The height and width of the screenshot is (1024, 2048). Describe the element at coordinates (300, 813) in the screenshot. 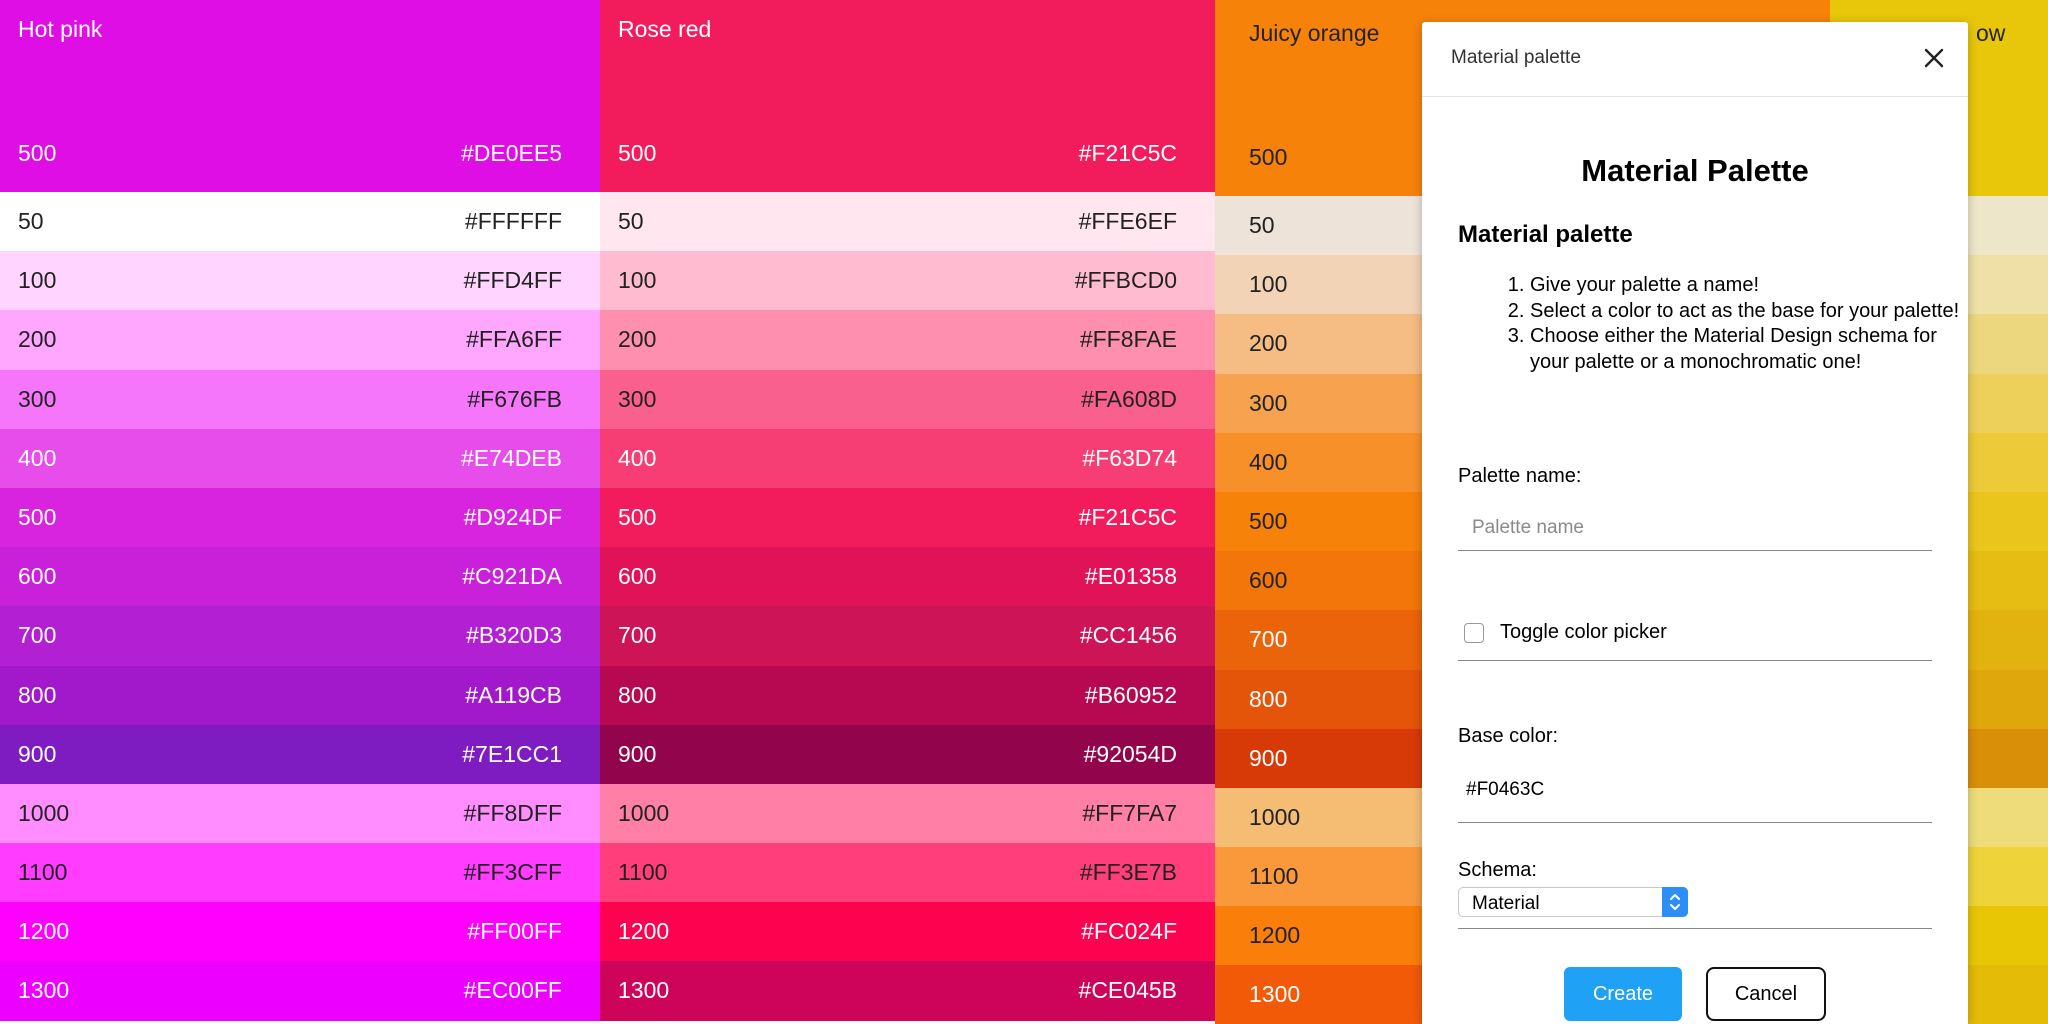

I see `swatch-row: 1000 #FF8DFF` at that location.